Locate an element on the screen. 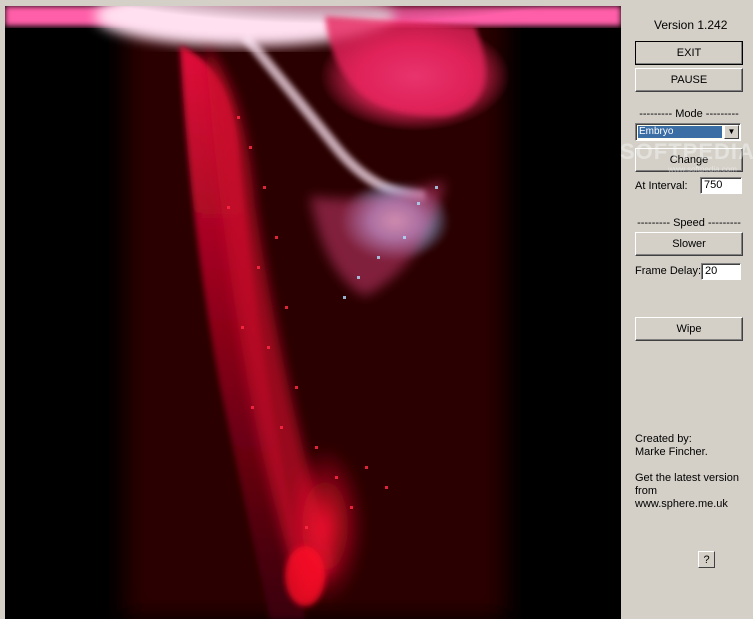 The image size is (753, 619). website-link: www.sphere.me.uk is located at coordinates (681, 504).